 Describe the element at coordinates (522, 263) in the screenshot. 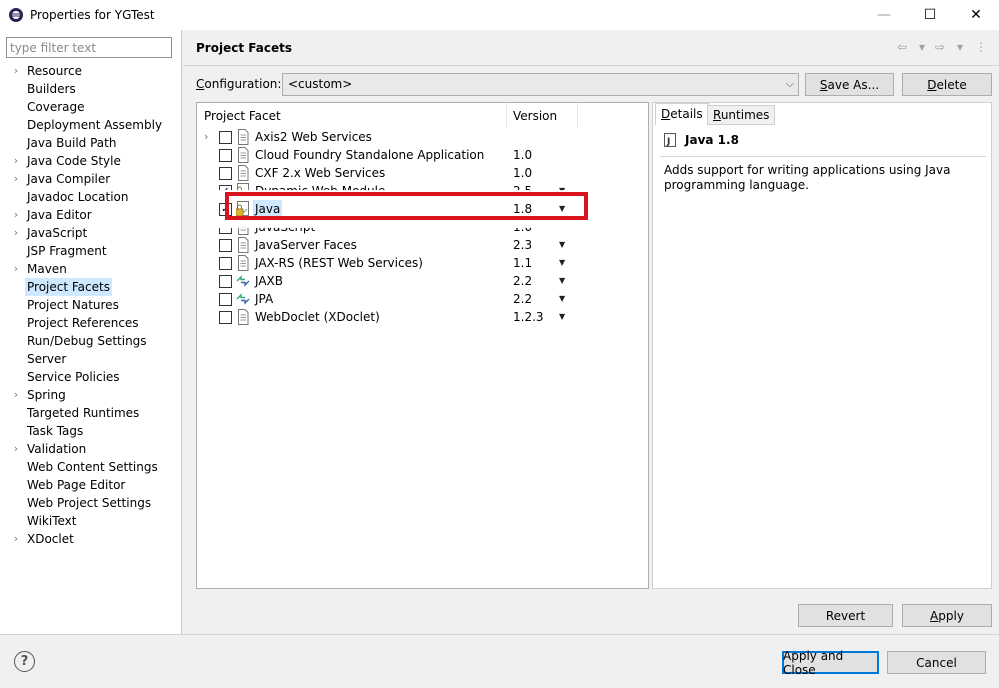

I see `facet-version: 1.1` at that location.